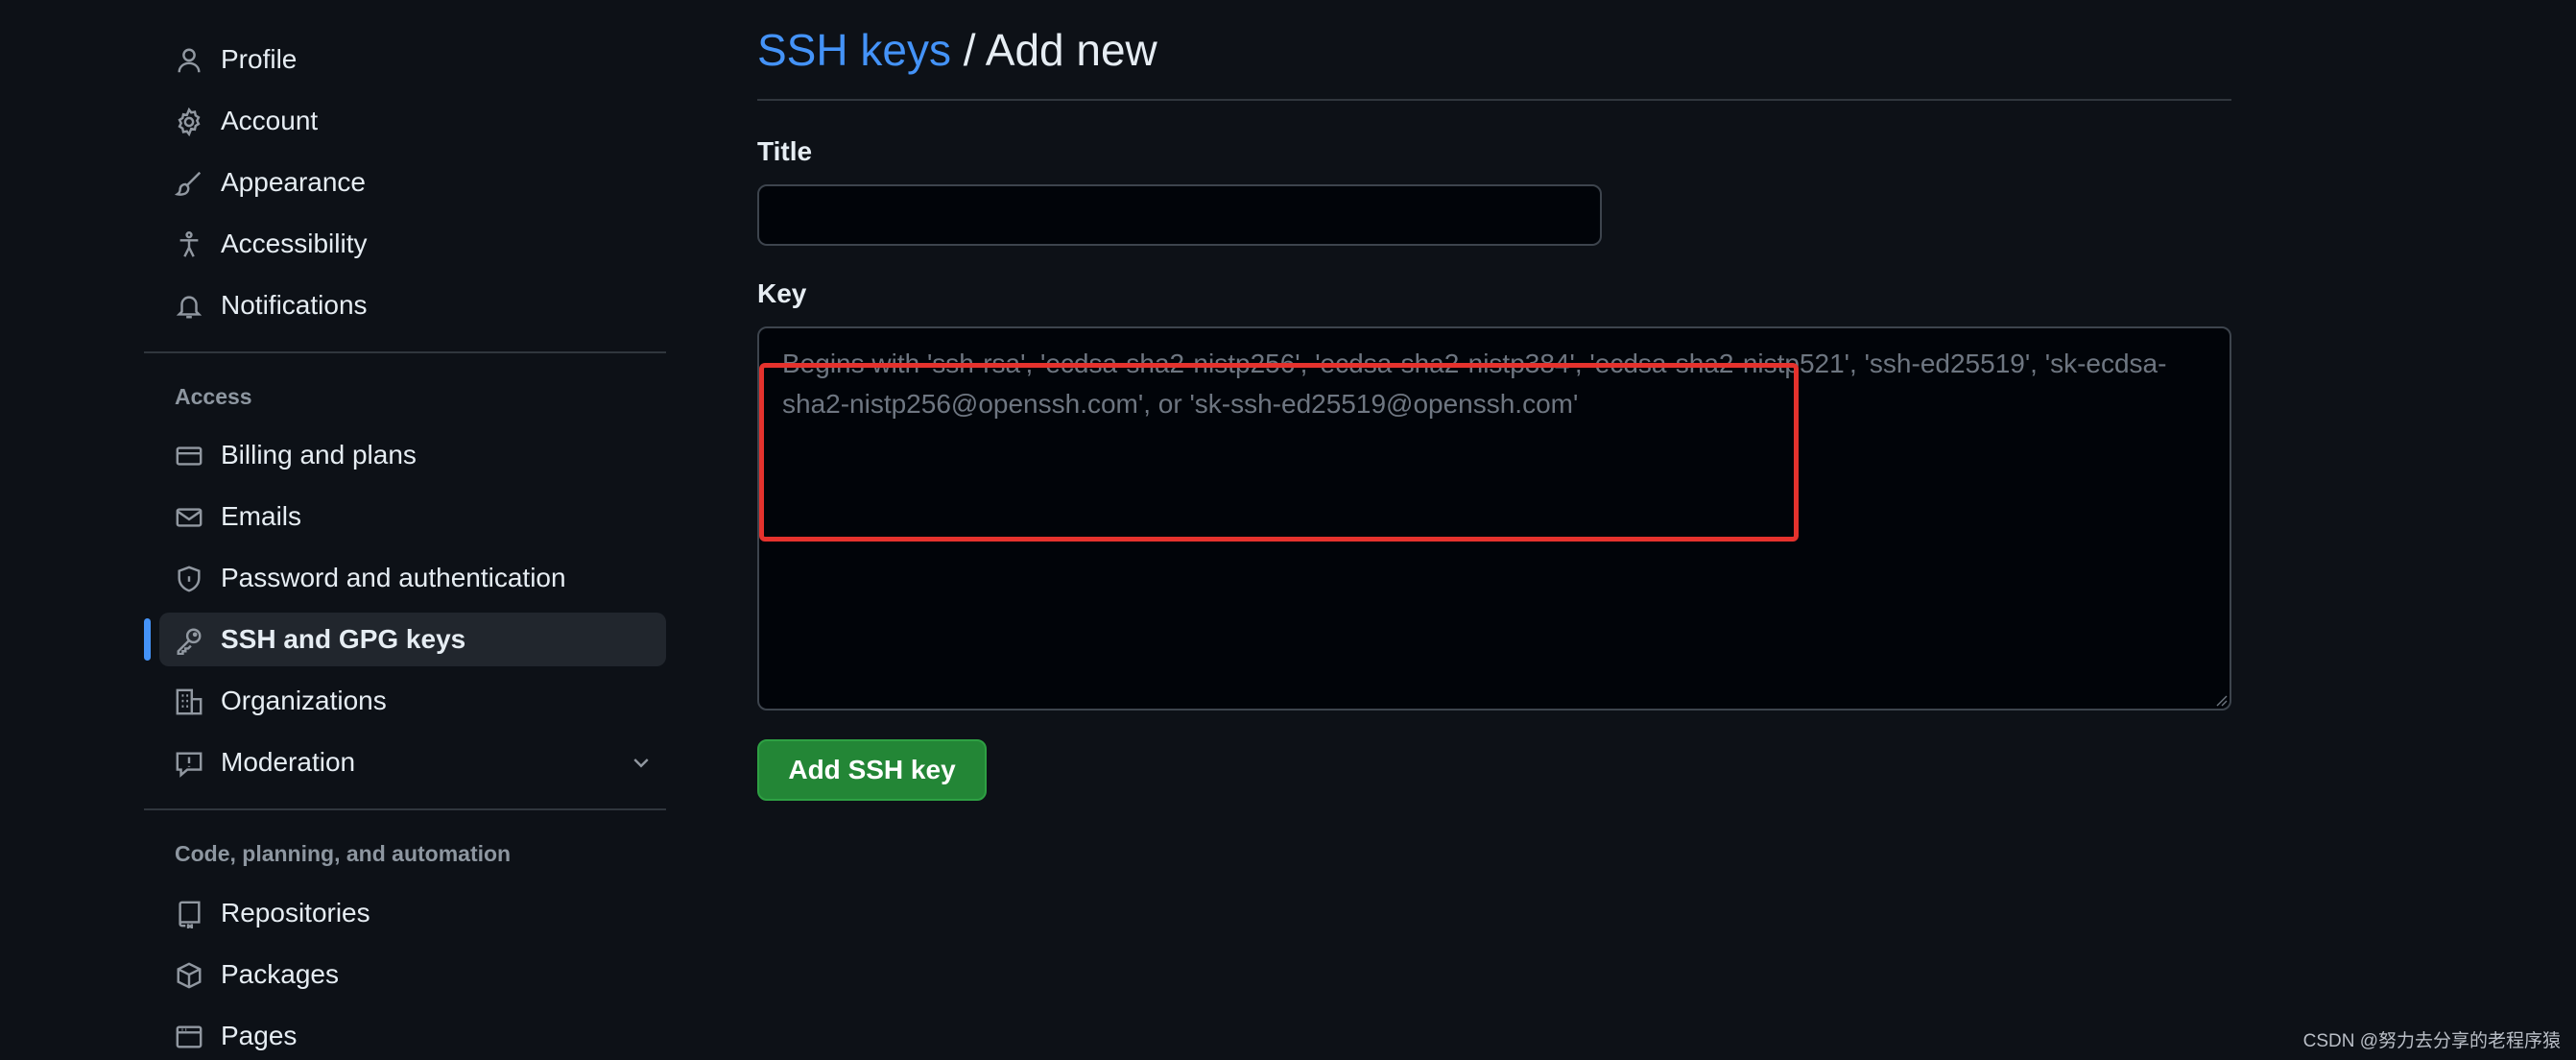 This screenshot has width=2576, height=1060. What do you see at coordinates (872, 770) in the screenshot?
I see `add-ssh-key-button: Add SSH key` at bounding box center [872, 770].